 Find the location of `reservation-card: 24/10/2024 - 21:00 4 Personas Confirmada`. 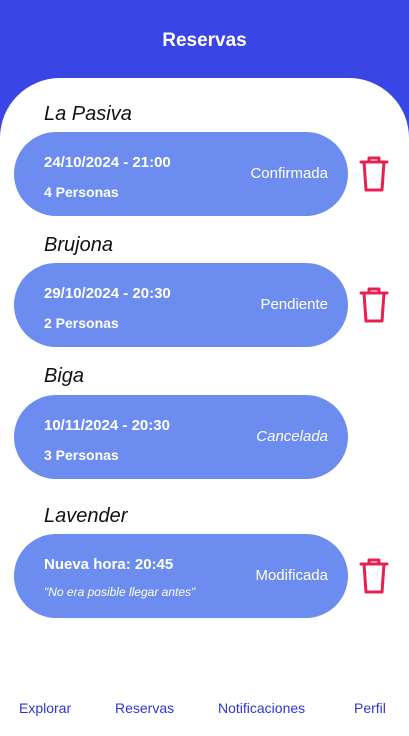

reservation-card: 24/10/2024 - 21:00 4 Personas Confirmada is located at coordinates (181, 174).